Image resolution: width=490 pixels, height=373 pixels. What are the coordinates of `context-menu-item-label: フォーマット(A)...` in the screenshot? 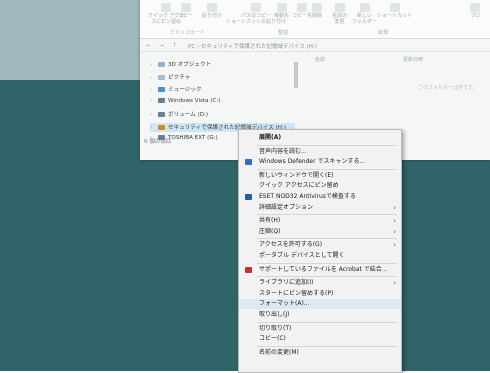 It's located at (284, 304).